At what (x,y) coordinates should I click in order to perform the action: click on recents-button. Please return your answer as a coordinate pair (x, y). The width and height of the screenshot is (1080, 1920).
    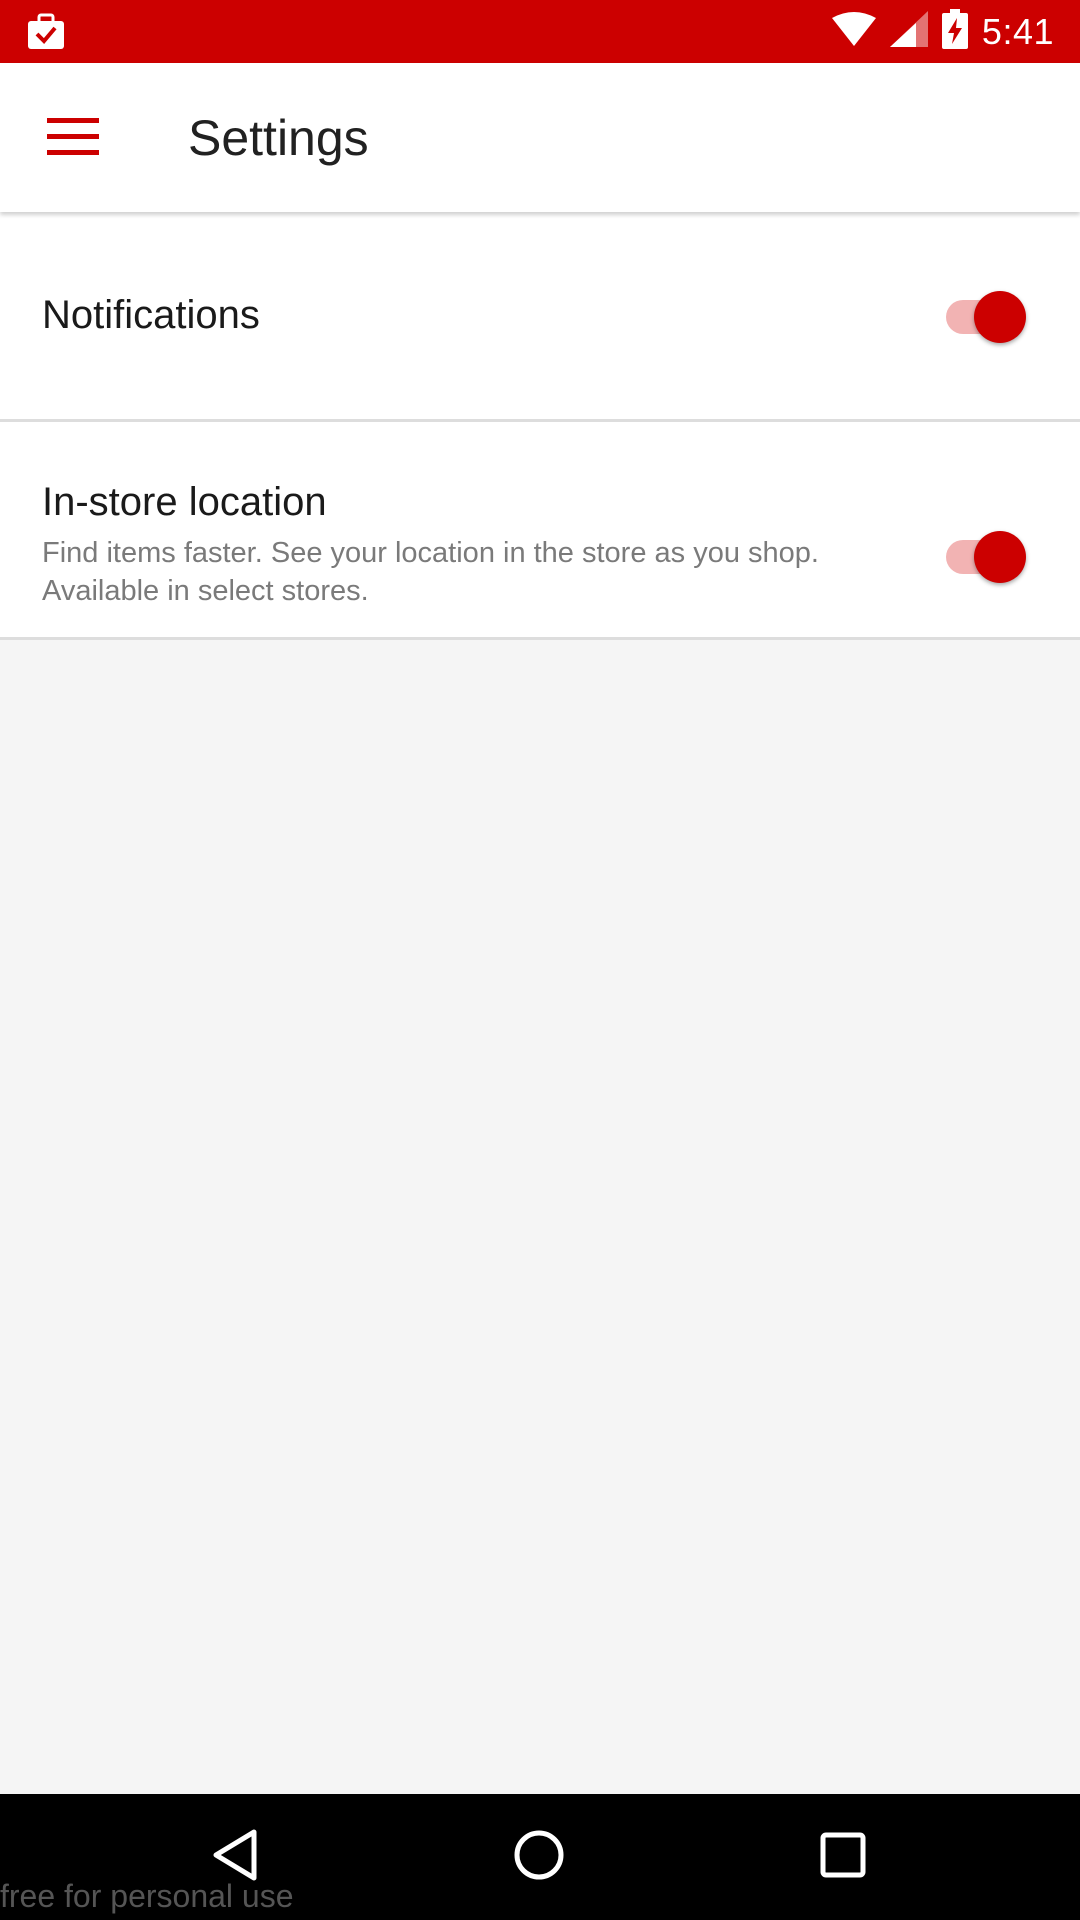
    Looking at the image, I should click on (843, 1857).